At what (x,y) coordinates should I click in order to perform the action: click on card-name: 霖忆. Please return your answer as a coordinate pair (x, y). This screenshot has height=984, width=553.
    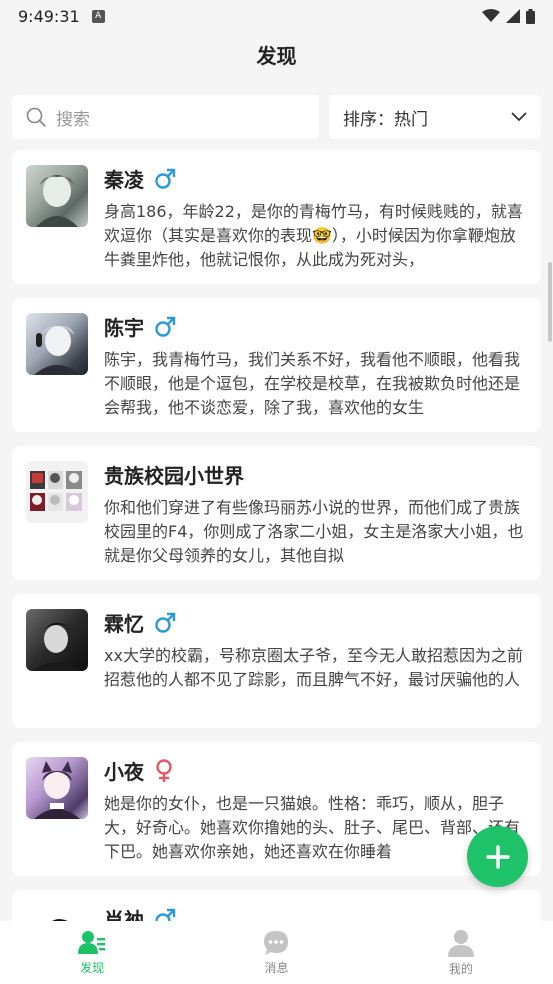
    Looking at the image, I should click on (124, 624).